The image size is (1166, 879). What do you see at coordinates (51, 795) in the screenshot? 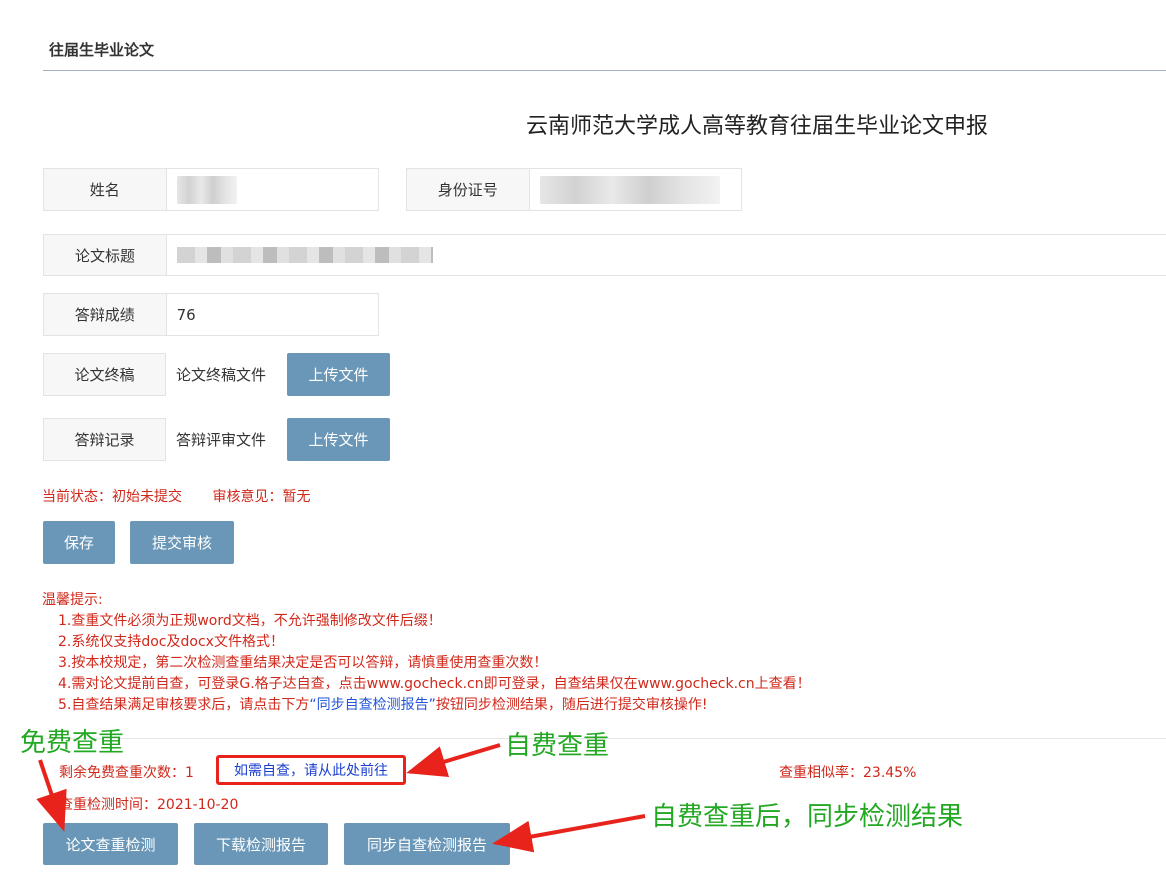
I see `arrow-free-check` at bounding box center [51, 795].